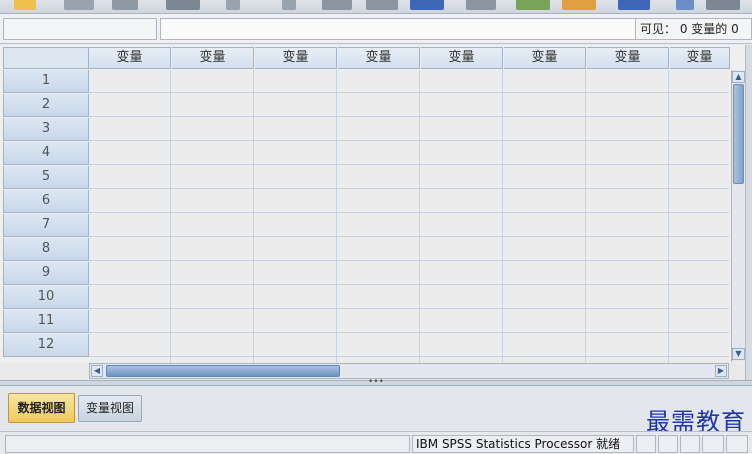  I want to click on row-header: 1, so click(46, 81).